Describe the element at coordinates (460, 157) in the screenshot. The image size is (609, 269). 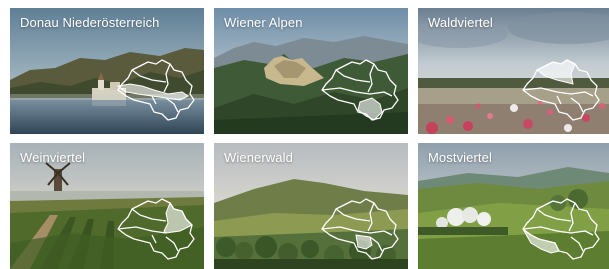
I see `tile-title: Mostviertel` at that location.